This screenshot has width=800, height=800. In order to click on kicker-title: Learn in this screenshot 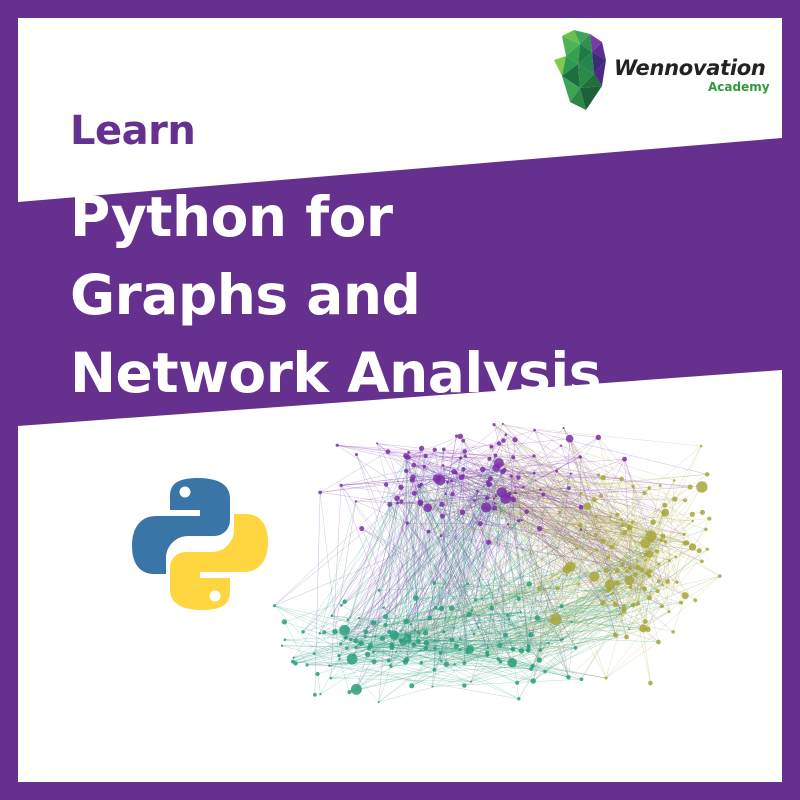, I will do `click(133, 131)`.